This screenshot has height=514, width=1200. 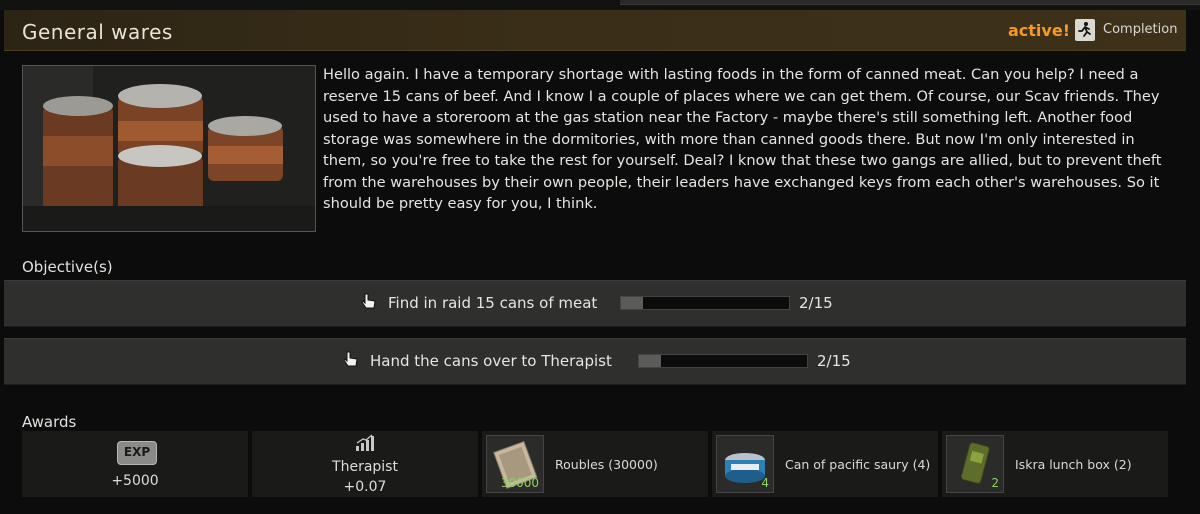 I want to click on objective-row: Find in raid 15 cans of meat 2/15, so click(x=595, y=303).